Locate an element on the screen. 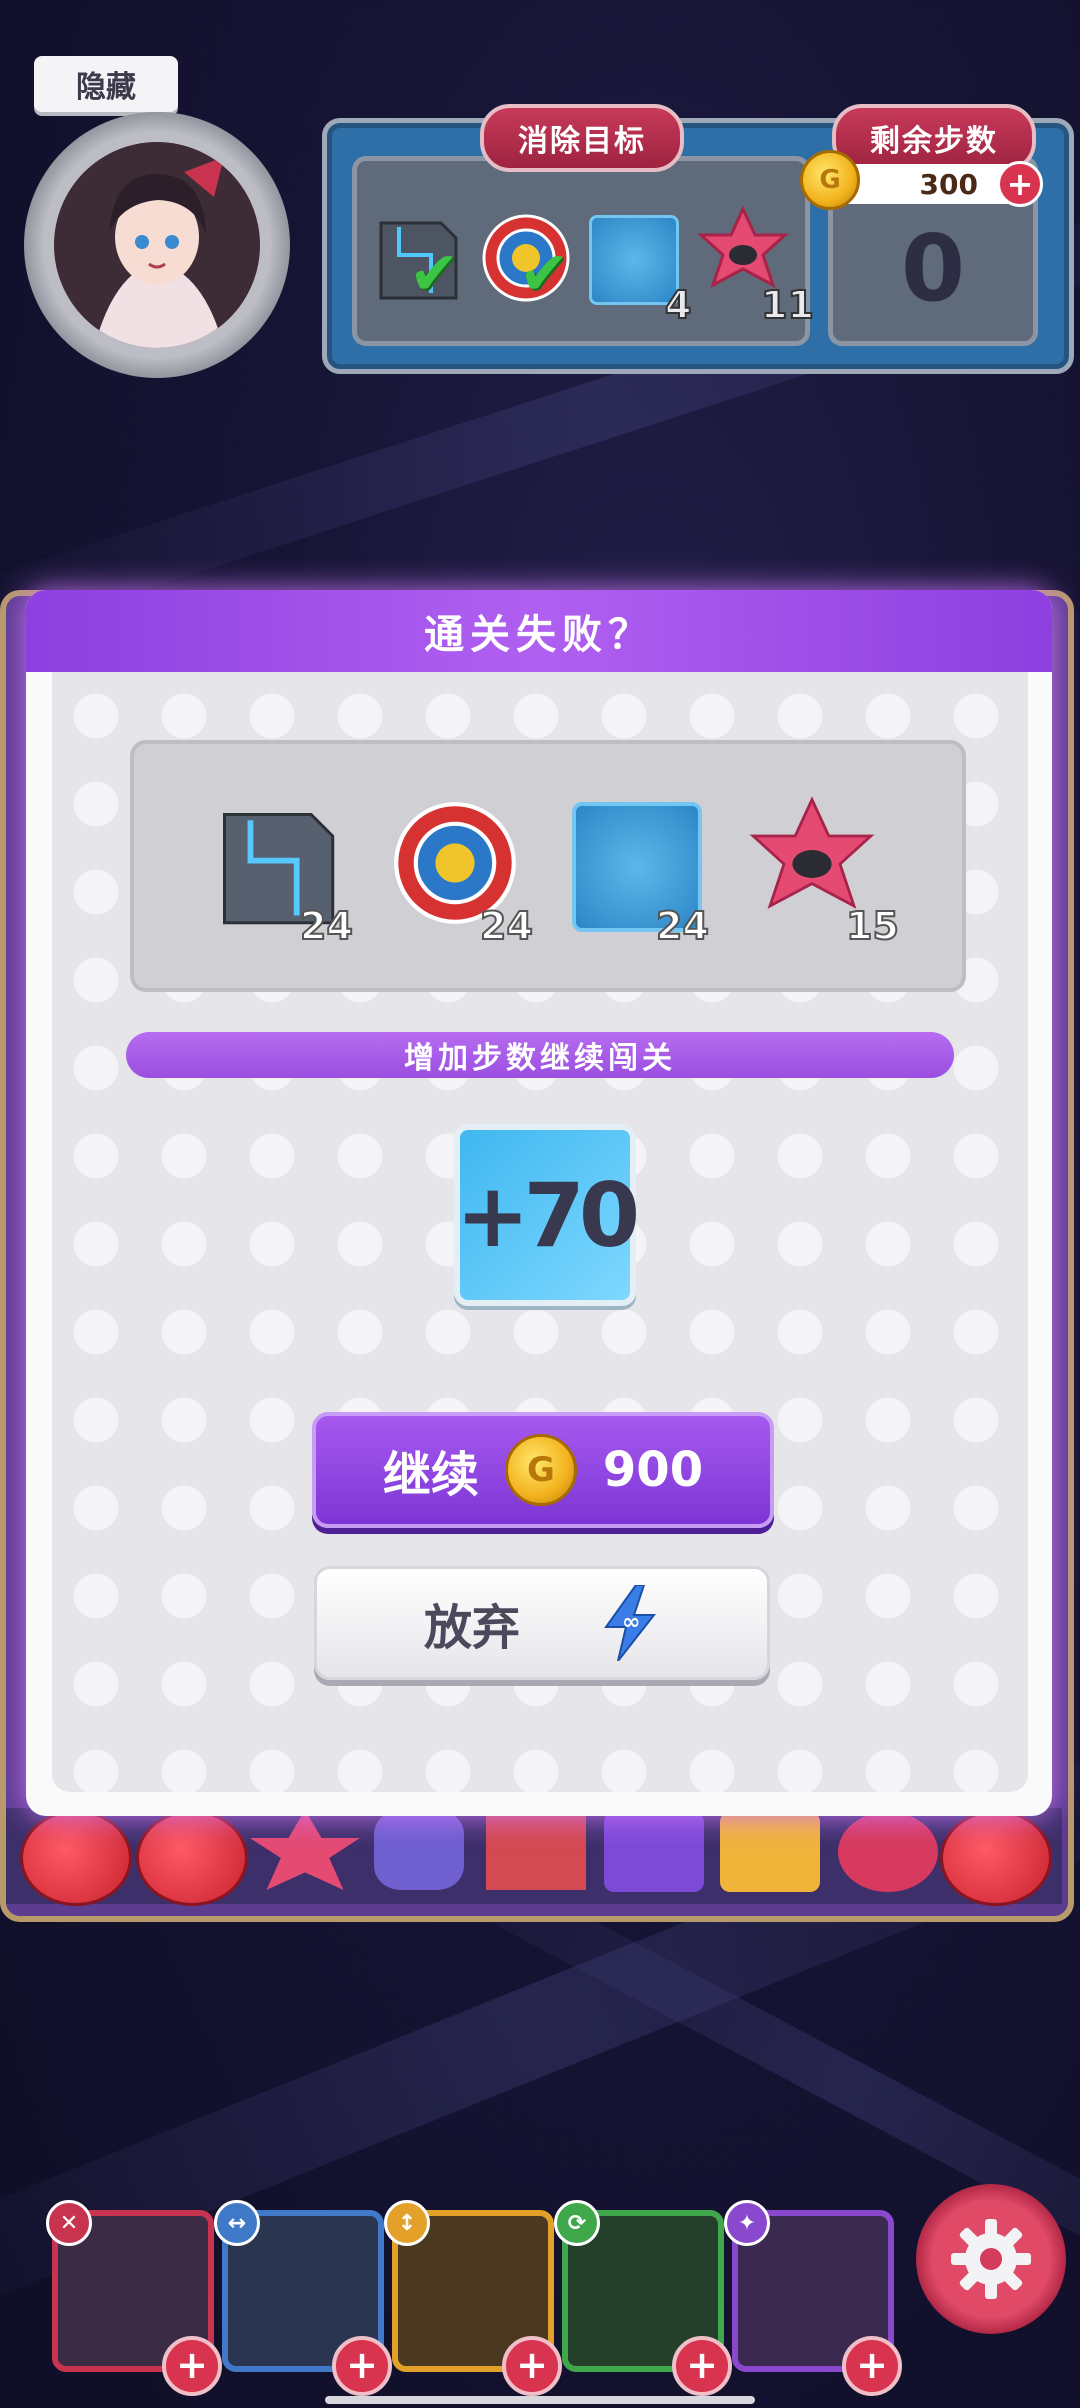  bonus-steps-card: +70 is located at coordinates (547, 1215).